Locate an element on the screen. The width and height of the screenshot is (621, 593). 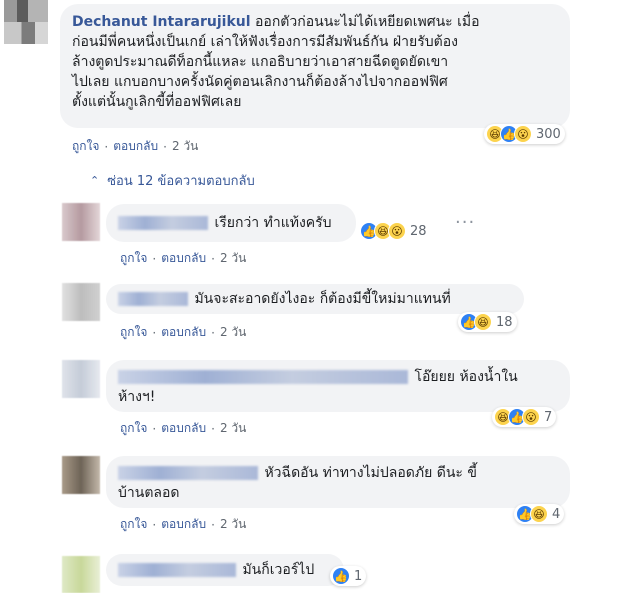
reply-bubble: เรียกว่า ทำแท้งครับ is located at coordinates (231, 223).